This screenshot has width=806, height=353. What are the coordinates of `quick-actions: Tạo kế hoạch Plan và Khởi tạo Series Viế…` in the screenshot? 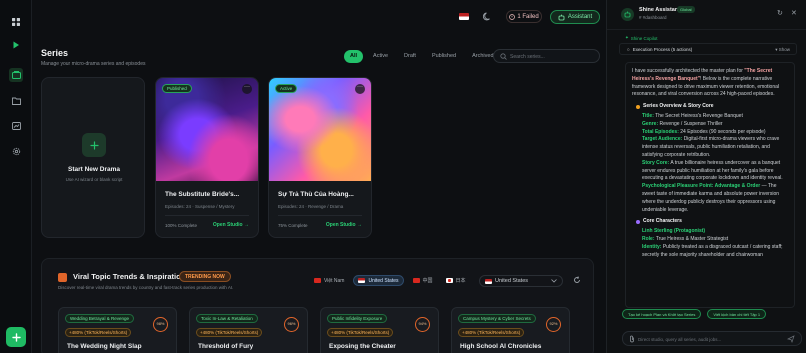 It's located at (694, 314).